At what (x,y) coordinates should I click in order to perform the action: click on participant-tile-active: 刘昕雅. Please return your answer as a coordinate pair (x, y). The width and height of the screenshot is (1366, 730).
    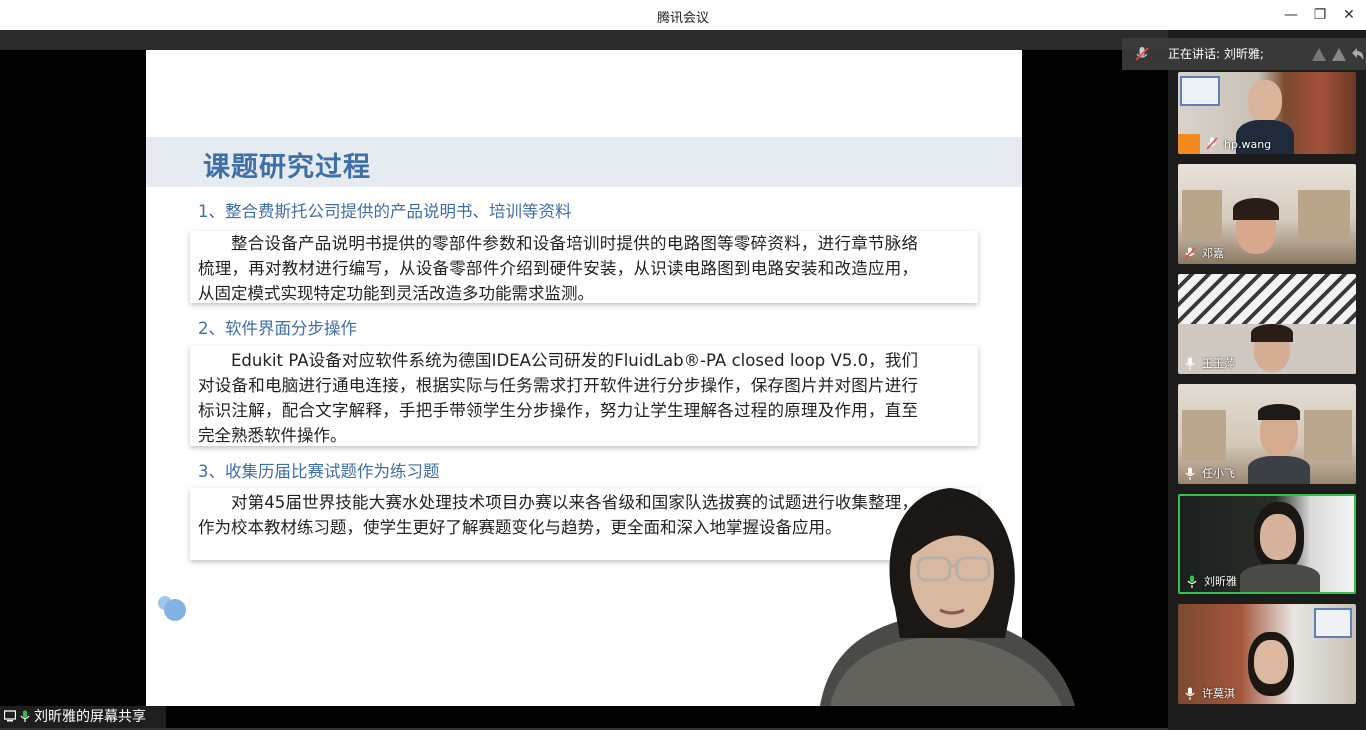
    Looking at the image, I should click on (1267, 544).